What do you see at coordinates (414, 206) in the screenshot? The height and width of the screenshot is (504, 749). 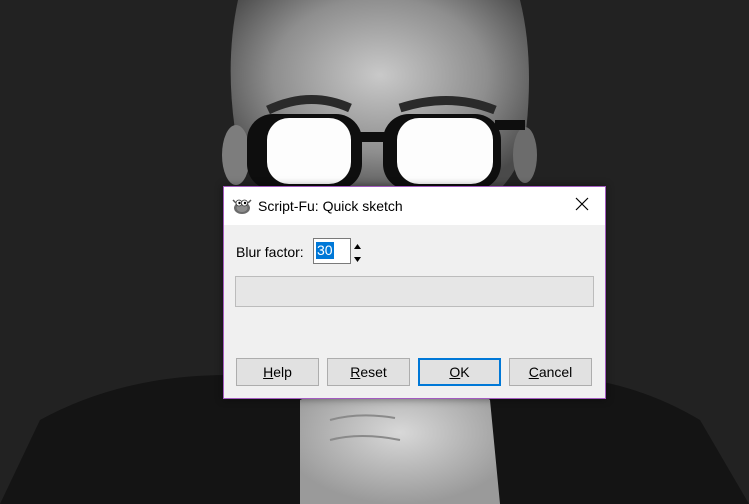 I see `title-bar: Script-Fu: Quick sketch` at bounding box center [414, 206].